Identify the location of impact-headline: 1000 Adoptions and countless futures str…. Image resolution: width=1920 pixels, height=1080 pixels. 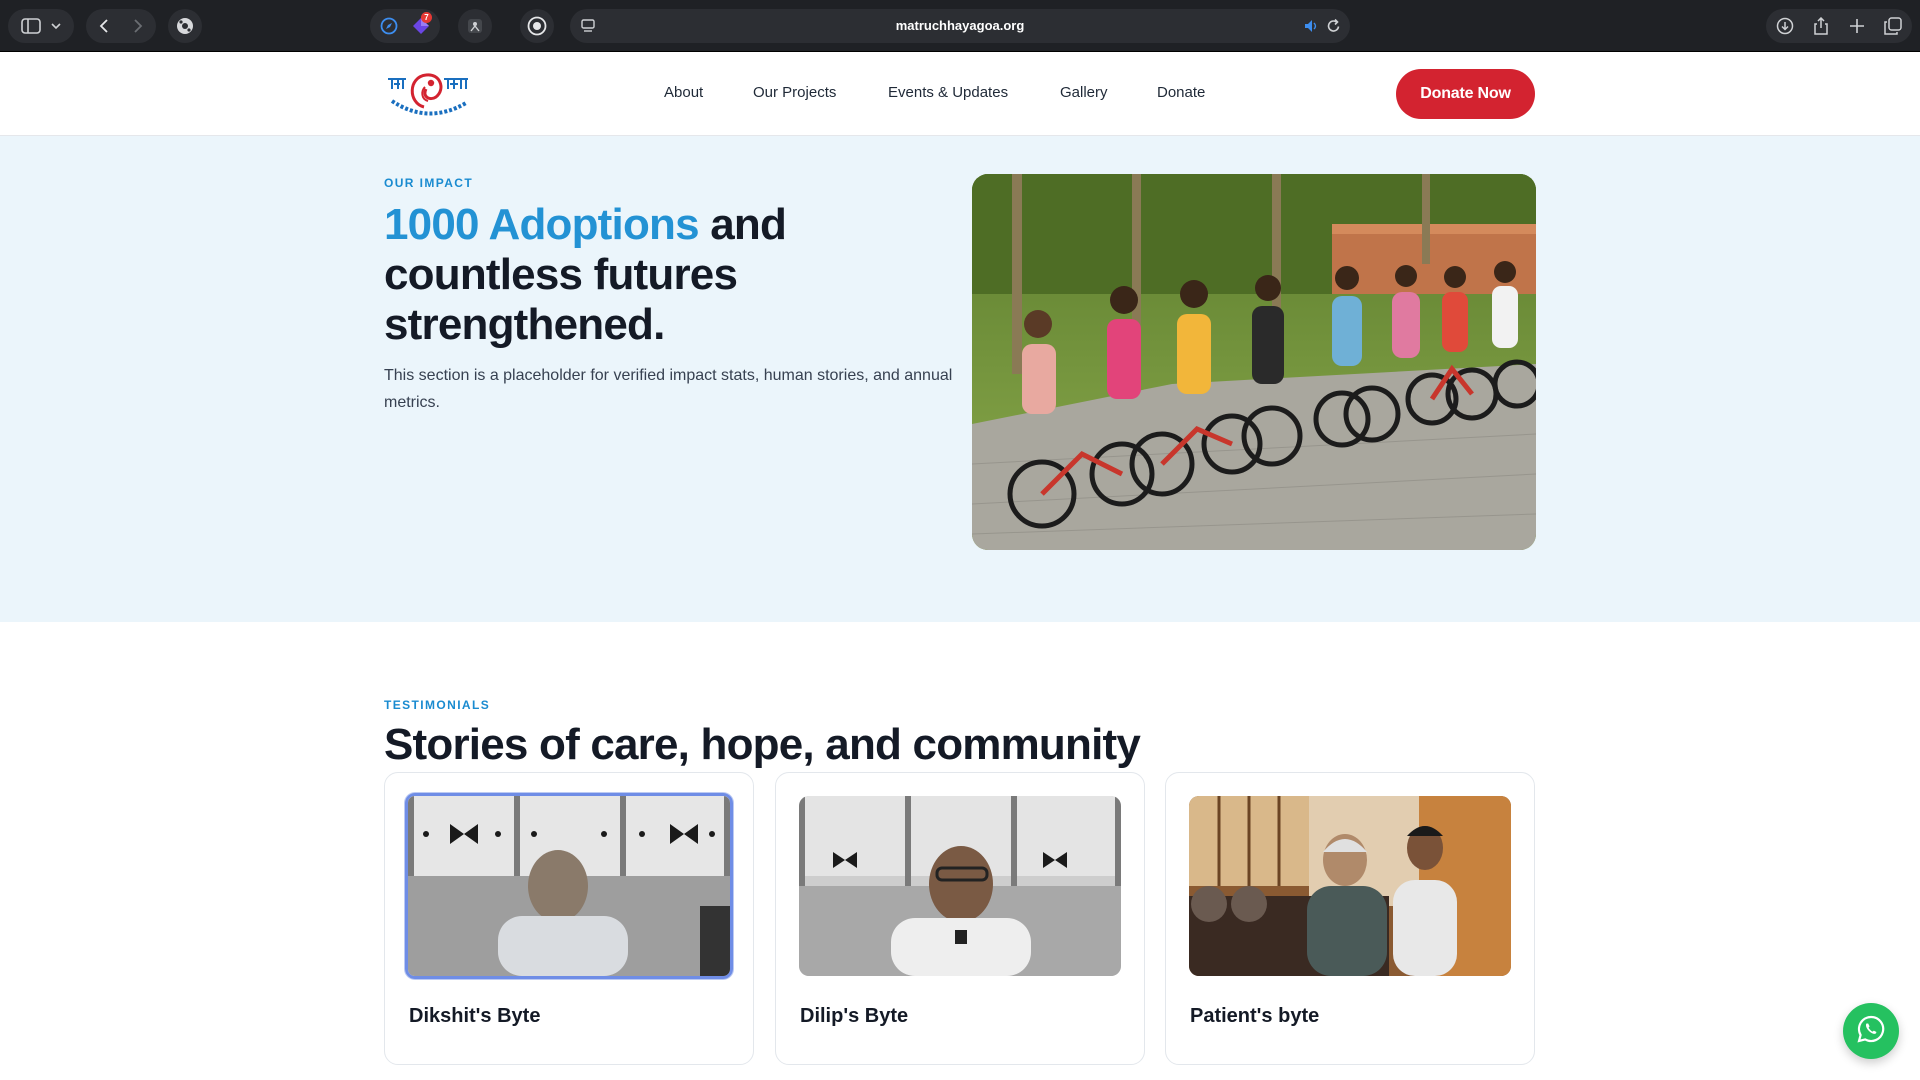
(654, 275).